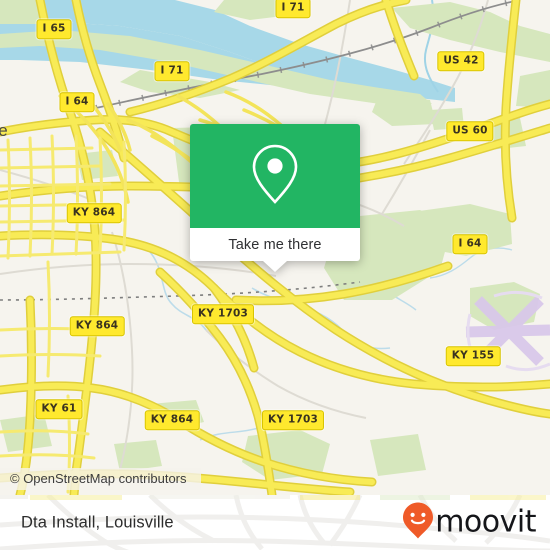  Describe the element at coordinates (418, 522) in the screenshot. I see `moovit-pin-icon` at that location.